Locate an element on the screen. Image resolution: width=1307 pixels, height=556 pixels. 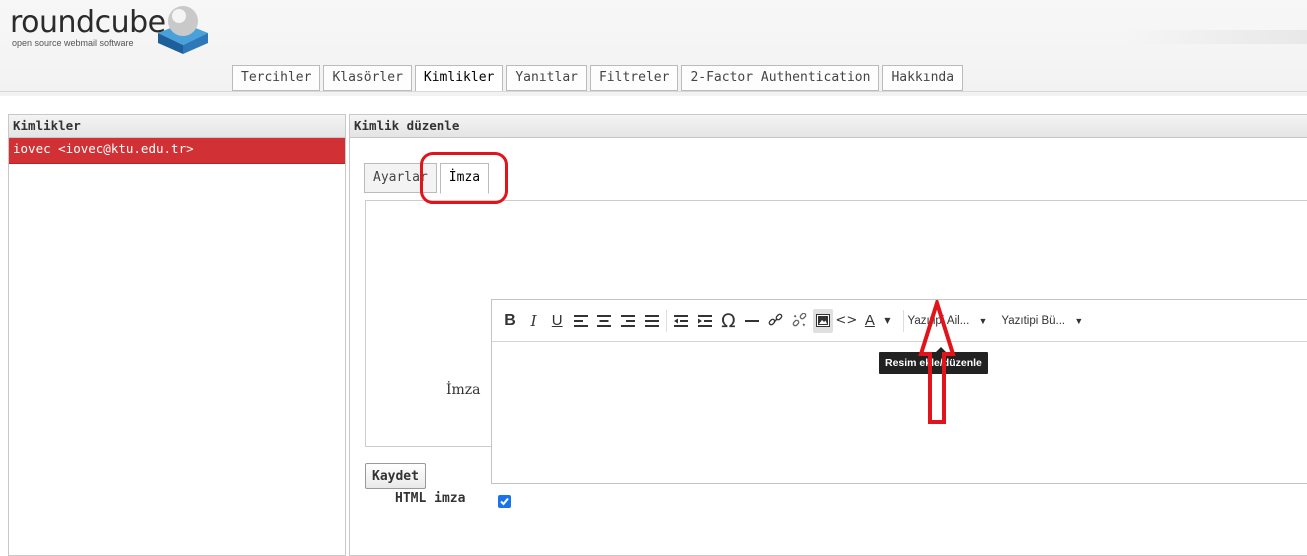
align-center-icon is located at coordinates (604, 321).